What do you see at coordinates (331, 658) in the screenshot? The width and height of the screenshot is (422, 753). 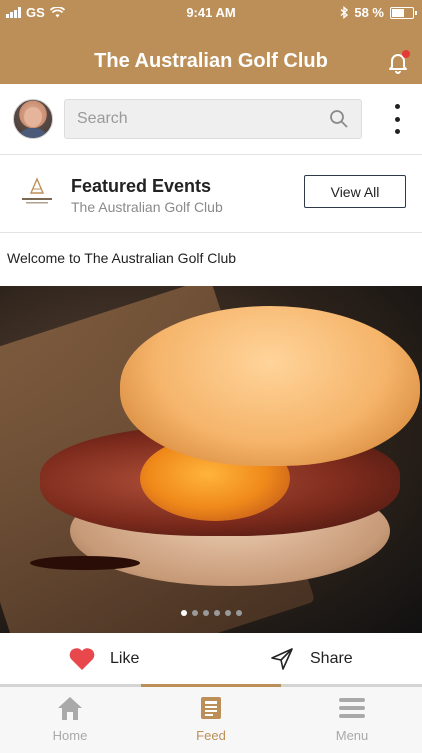 I see `share-label: Share` at bounding box center [331, 658].